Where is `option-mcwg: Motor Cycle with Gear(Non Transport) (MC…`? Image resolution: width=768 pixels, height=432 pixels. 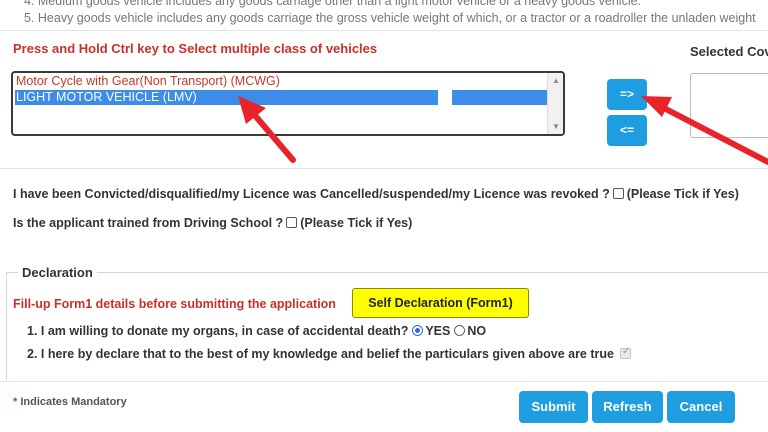
option-mcwg: Motor Cycle with Gear(Non Transport) (MC… is located at coordinates (225, 81).